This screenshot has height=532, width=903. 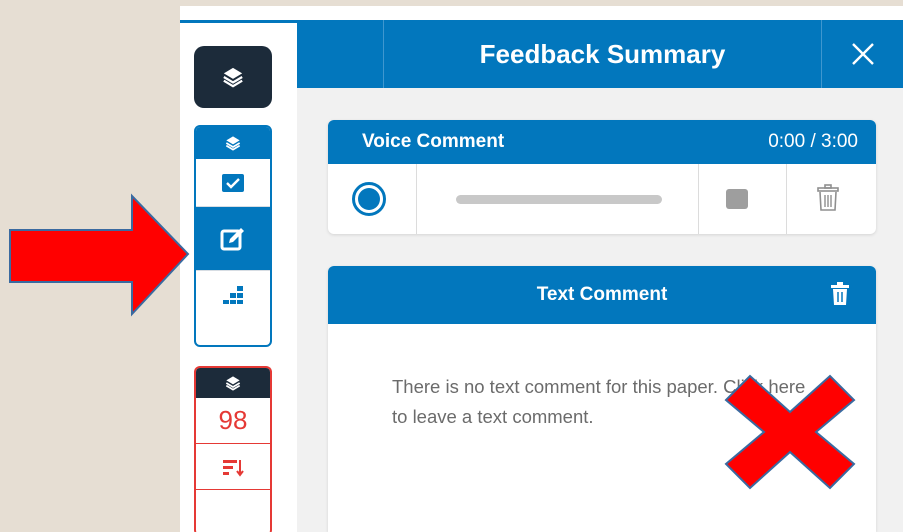 I want to click on sort-icon, so click(x=233, y=468).